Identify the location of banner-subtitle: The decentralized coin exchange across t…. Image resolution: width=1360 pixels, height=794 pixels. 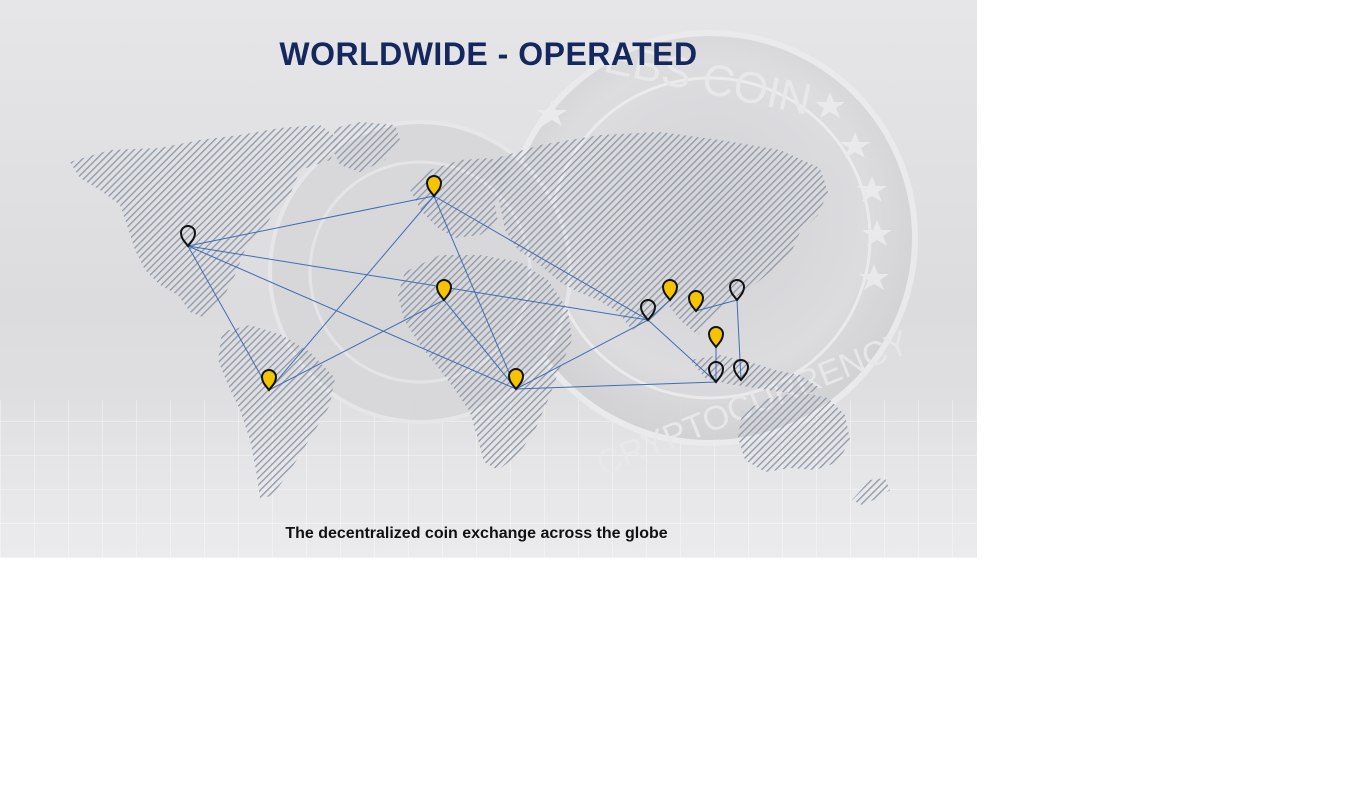
(476, 533).